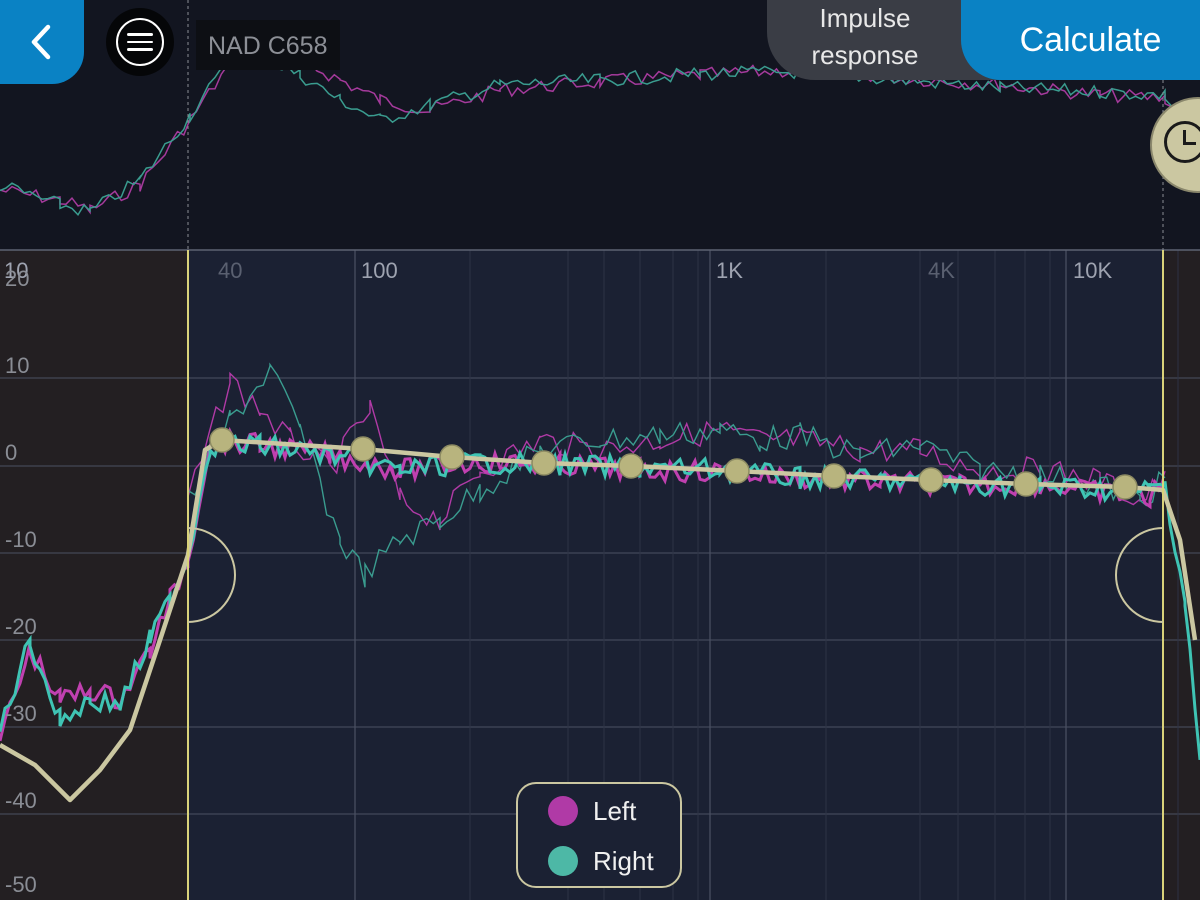  I want to click on back-button, so click(42, 42).